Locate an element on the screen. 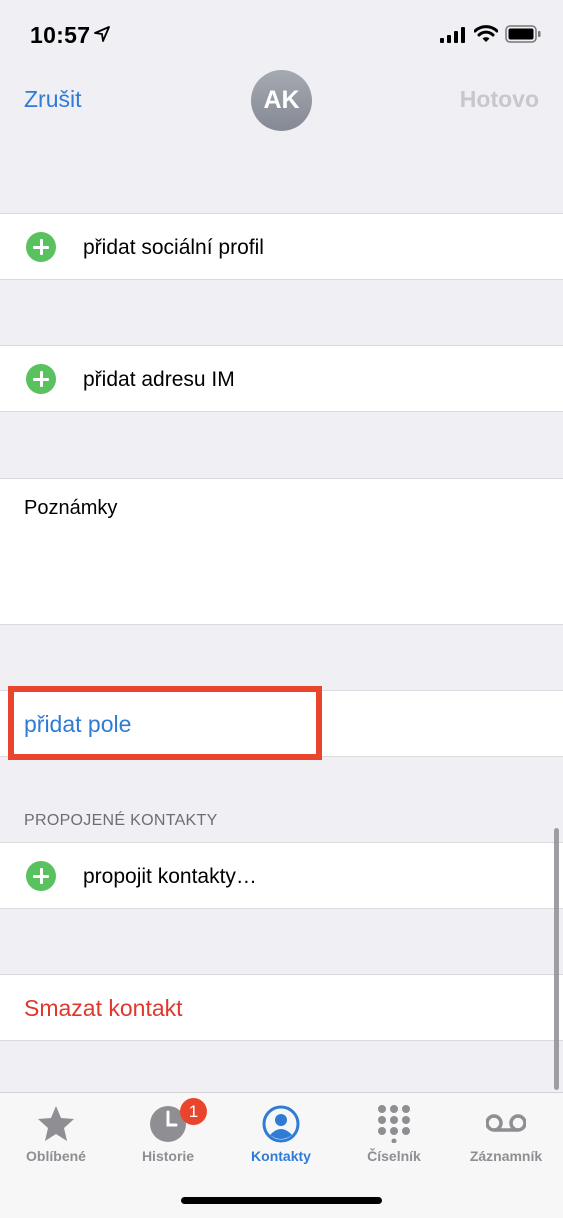 This screenshot has height=1218, width=563. delete-contact-row: Smazat kontakt is located at coordinates (281, 1007).